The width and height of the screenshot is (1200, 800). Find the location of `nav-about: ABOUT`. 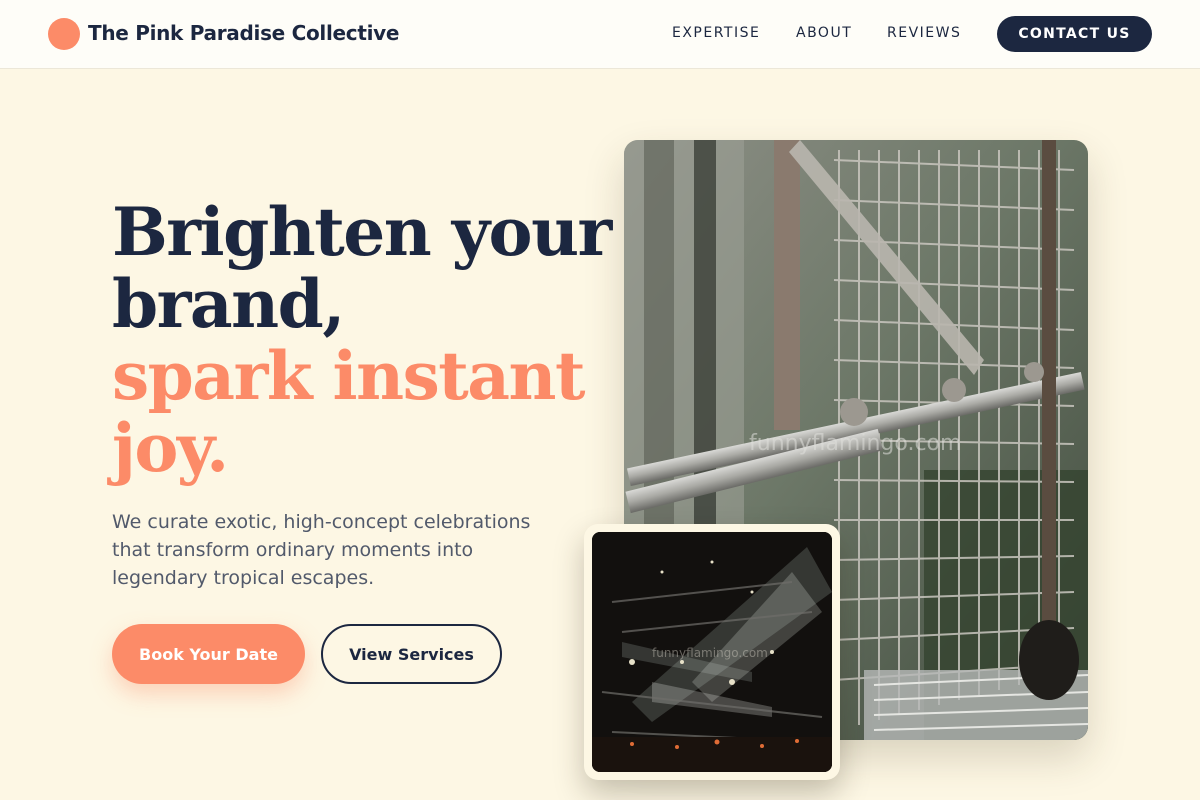

nav-about: ABOUT is located at coordinates (824, 33).